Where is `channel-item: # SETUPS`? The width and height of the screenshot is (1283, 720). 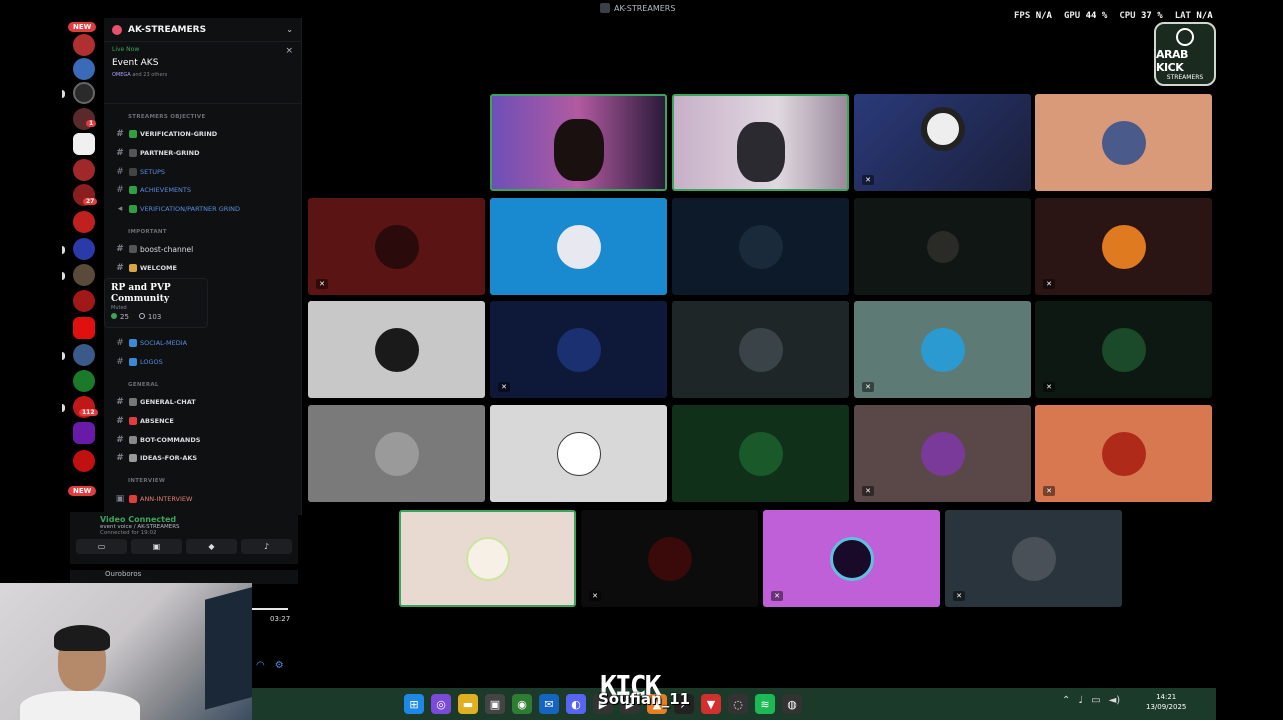 channel-item: # SETUPS is located at coordinates (203, 172).